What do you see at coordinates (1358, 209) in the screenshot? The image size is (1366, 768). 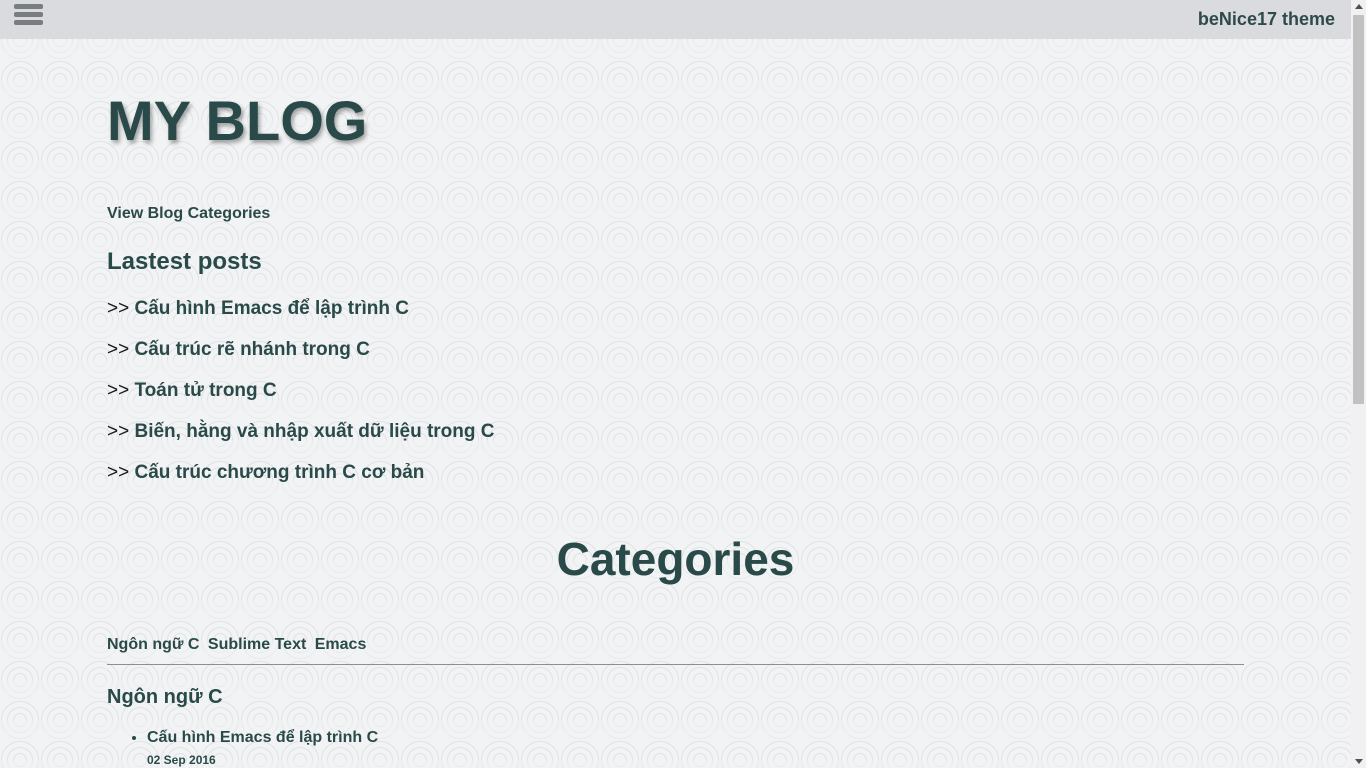 I see `scrollbar-thumb` at bounding box center [1358, 209].